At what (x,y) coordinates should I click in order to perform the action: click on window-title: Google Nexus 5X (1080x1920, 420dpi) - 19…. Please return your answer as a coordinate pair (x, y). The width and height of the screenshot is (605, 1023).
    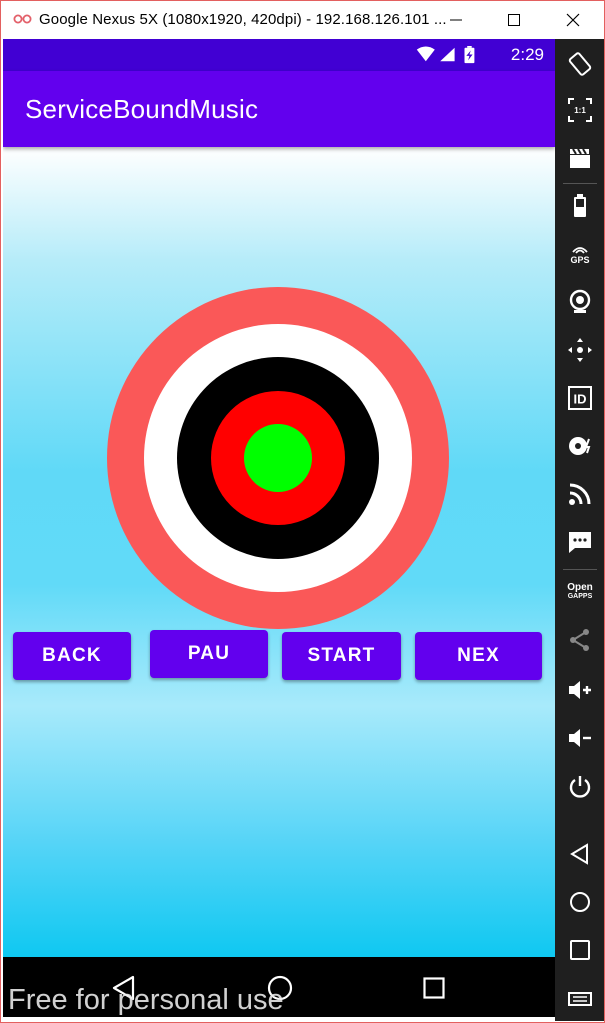
    Looking at the image, I should click on (243, 19).